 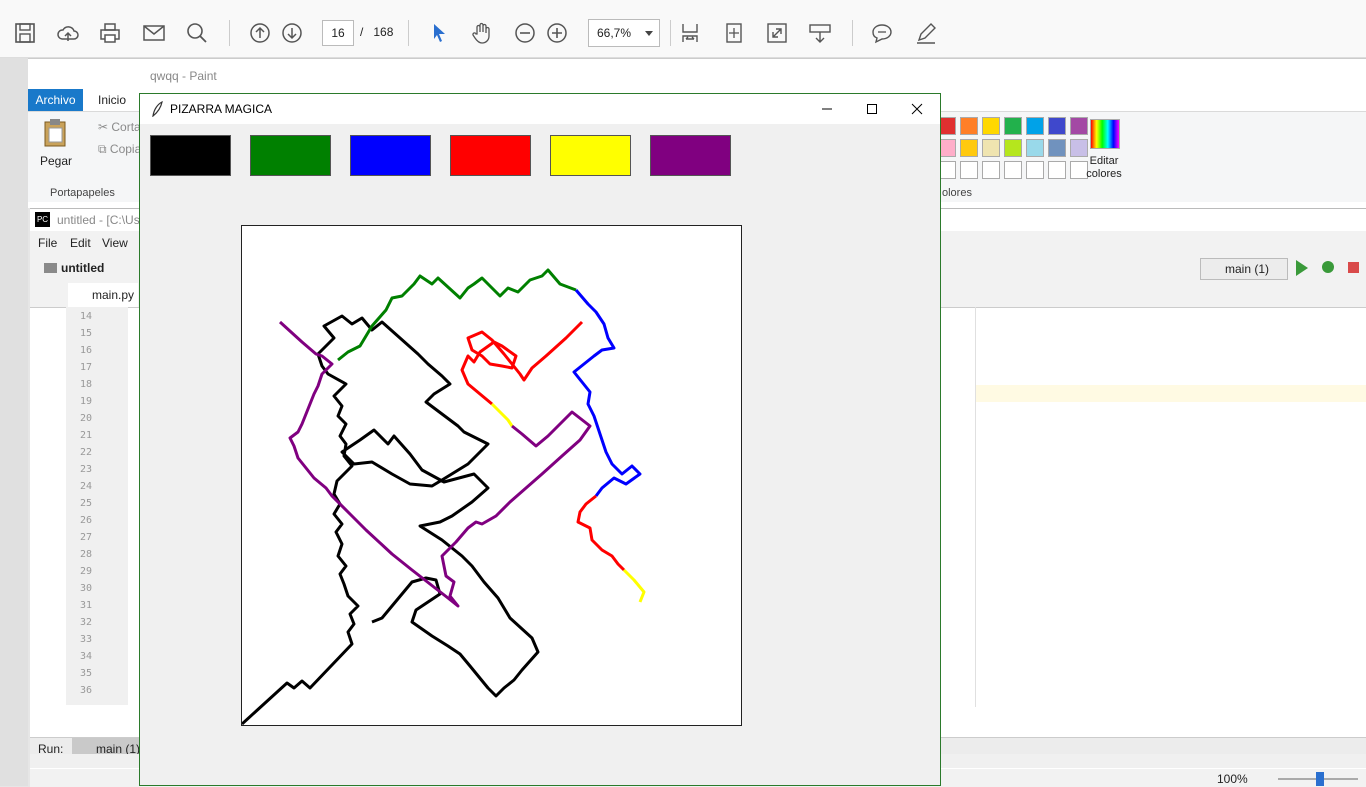 What do you see at coordinates (86, 690) in the screenshot?
I see `line-number: 36` at bounding box center [86, 690].